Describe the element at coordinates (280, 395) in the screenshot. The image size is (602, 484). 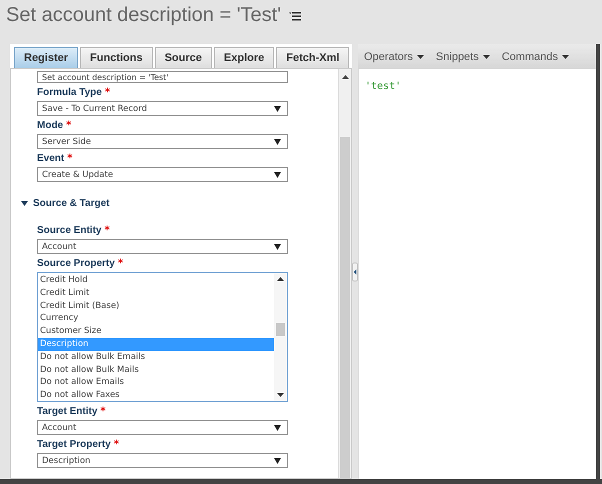
I see `scroll-down-icon` at that location.